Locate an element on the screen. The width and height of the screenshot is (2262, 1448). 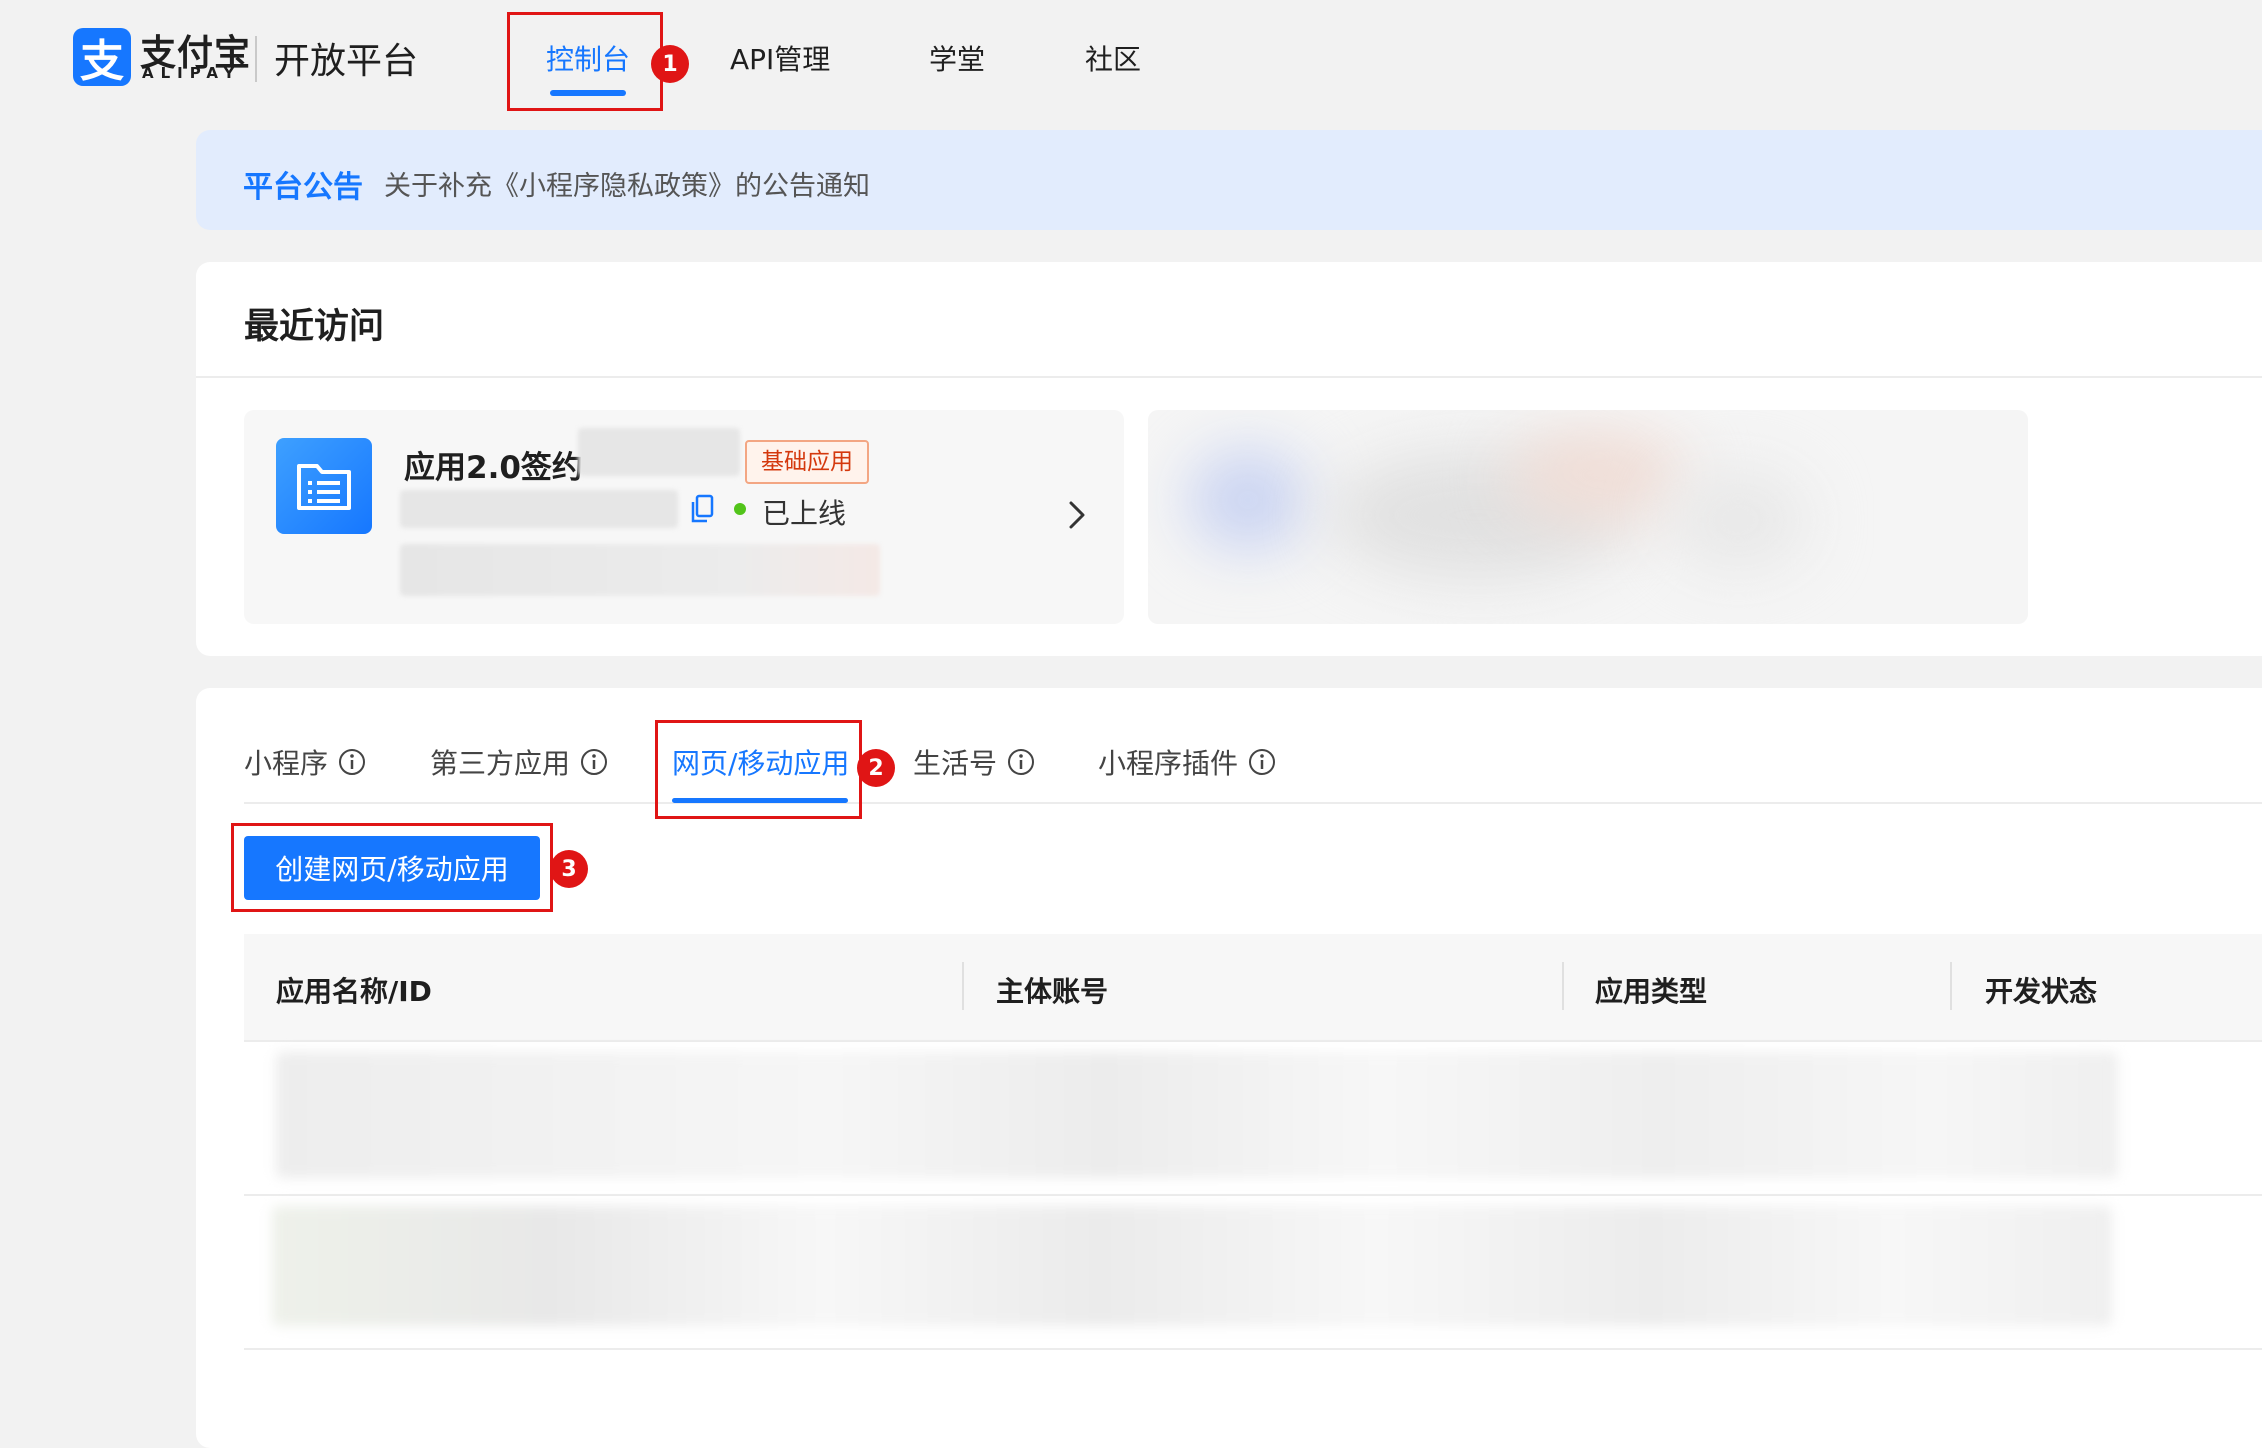
redacted-app-name-suffix is located at coordinates (659, 452).